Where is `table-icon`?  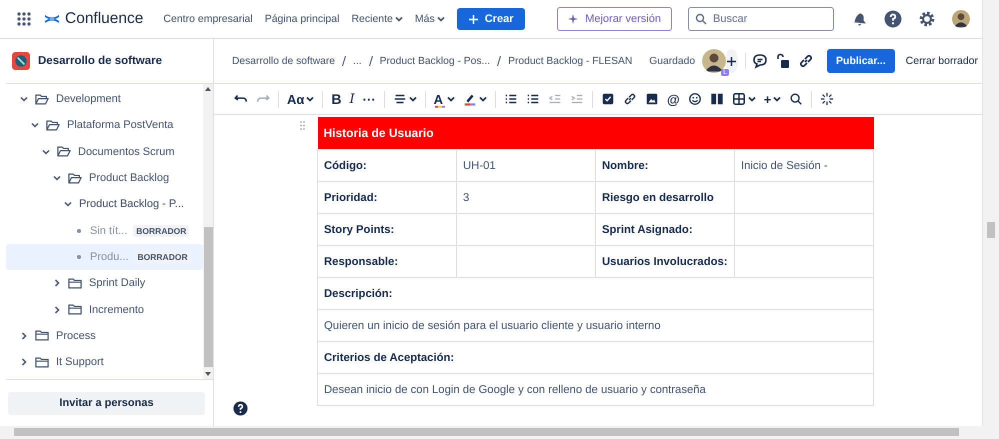
table-icon is located at coordinates (739, 99).